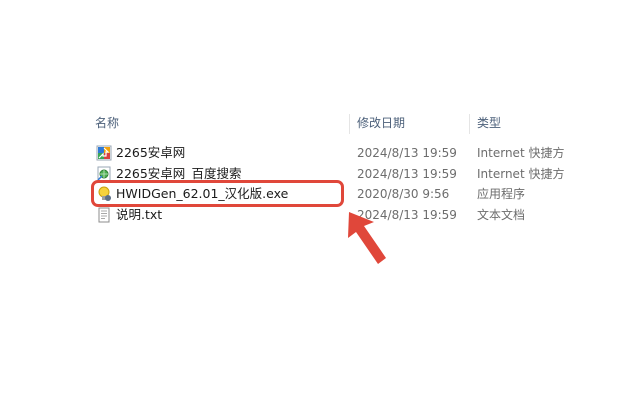  What do you see at coordinates (367, 238) in the screenshot?
I see `pointer-arrow-icon` at bounding box center [367, 238].